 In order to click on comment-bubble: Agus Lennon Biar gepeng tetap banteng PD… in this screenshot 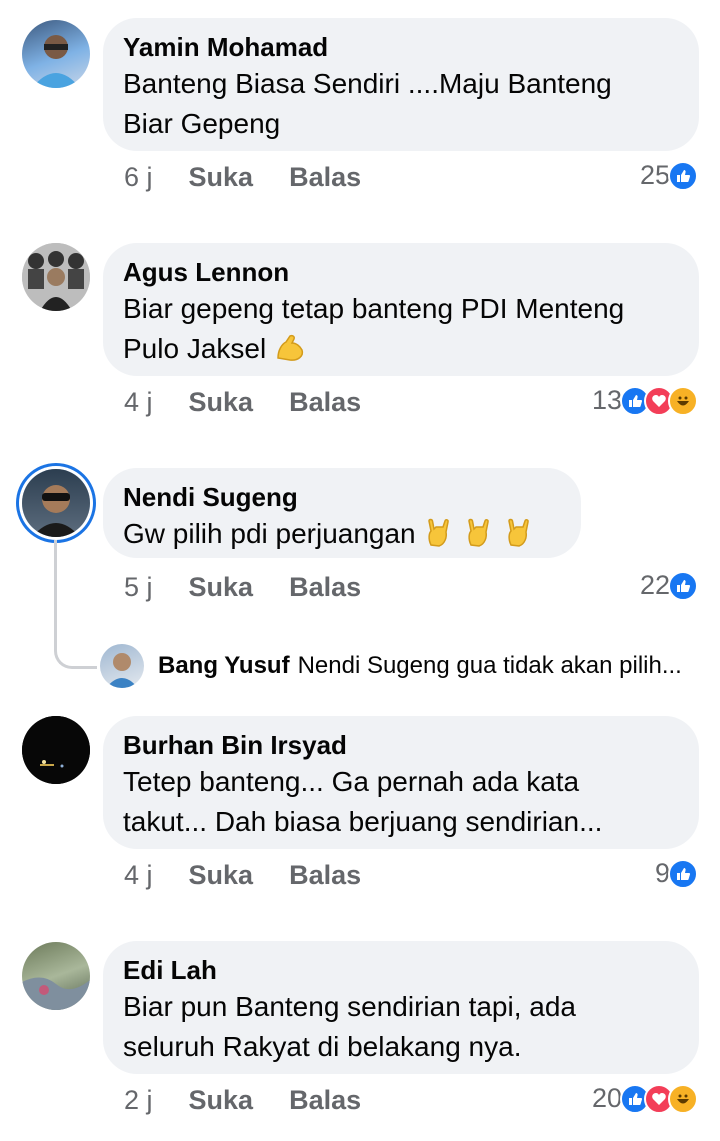, I will do `click(401, 309)`.